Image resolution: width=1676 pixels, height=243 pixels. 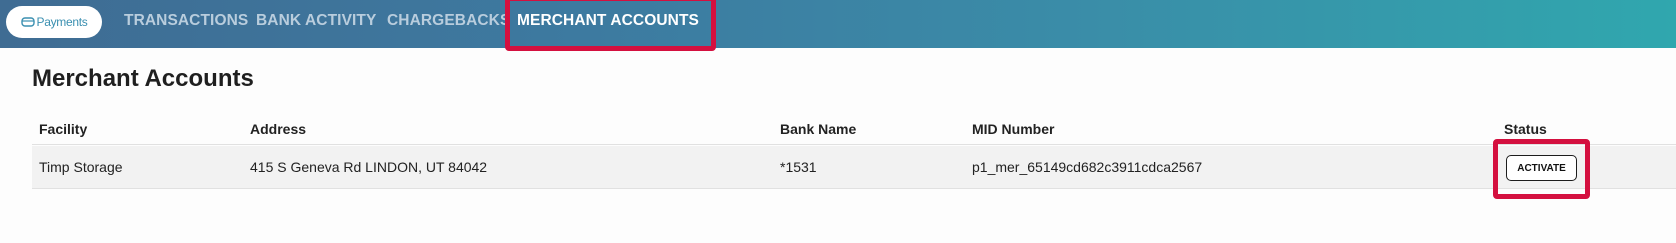 I want to click on payments-logo-icon, so click(x=27, y=22).